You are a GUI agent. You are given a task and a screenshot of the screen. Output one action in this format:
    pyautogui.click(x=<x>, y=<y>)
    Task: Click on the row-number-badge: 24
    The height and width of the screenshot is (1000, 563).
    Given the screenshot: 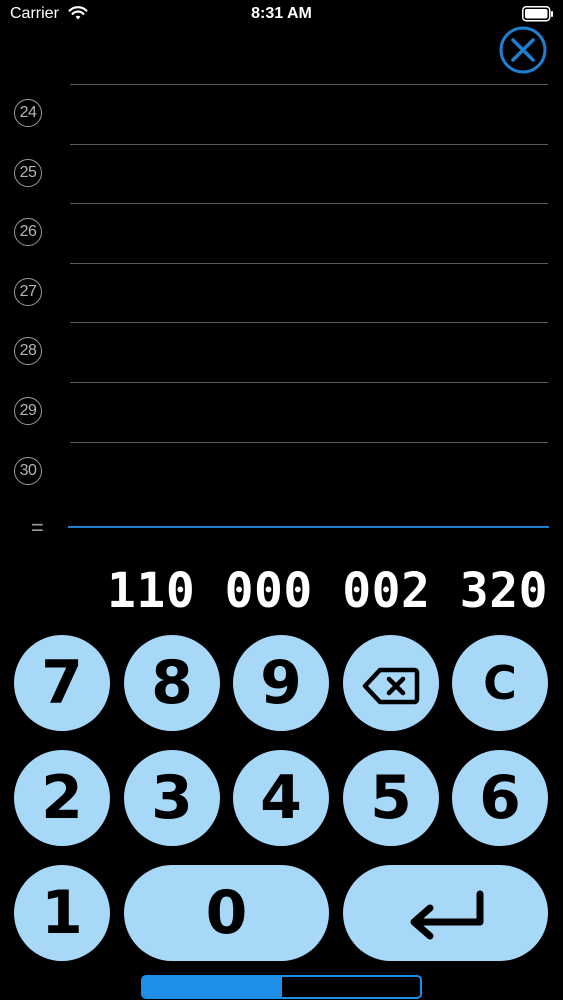 What is the action you would take?
    pyautogui.click(x=28, y=113)
    